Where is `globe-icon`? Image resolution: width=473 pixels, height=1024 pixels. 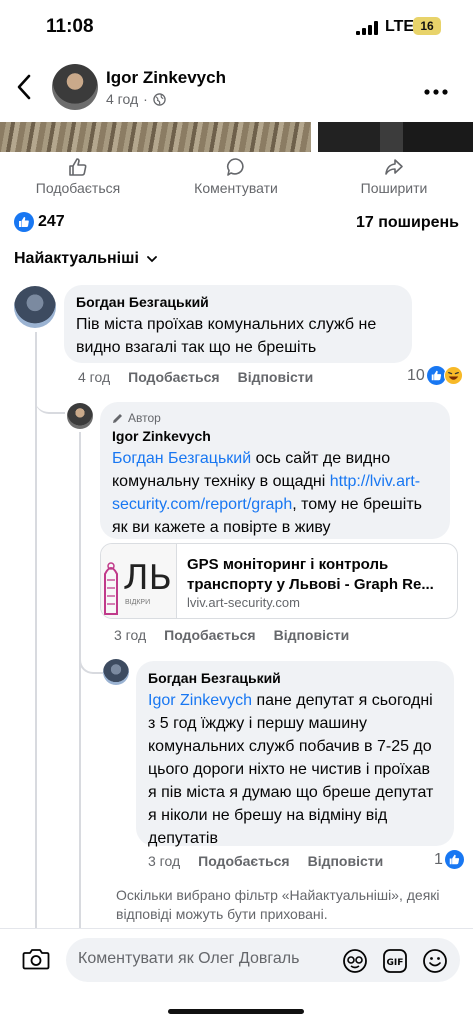
globe-icon is located at coordinates (159, 99).